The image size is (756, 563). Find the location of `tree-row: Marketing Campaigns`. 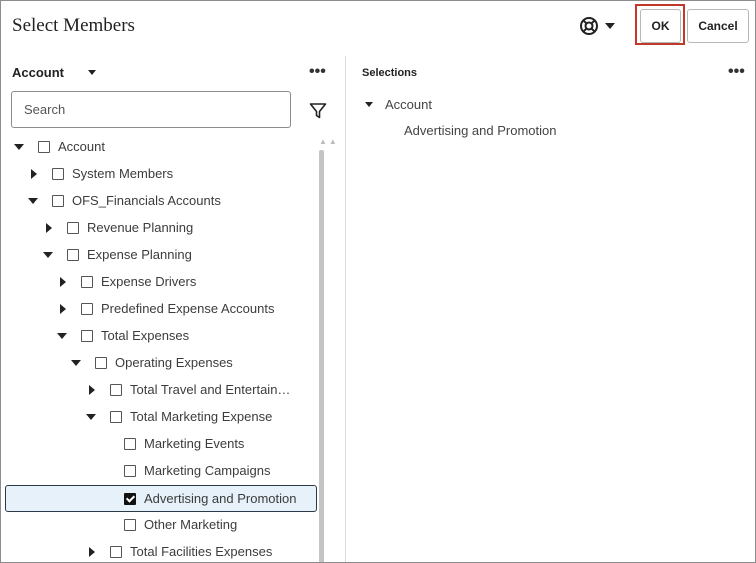

tree-row: Marketing Campaigns is located at coordinates (159, 470).